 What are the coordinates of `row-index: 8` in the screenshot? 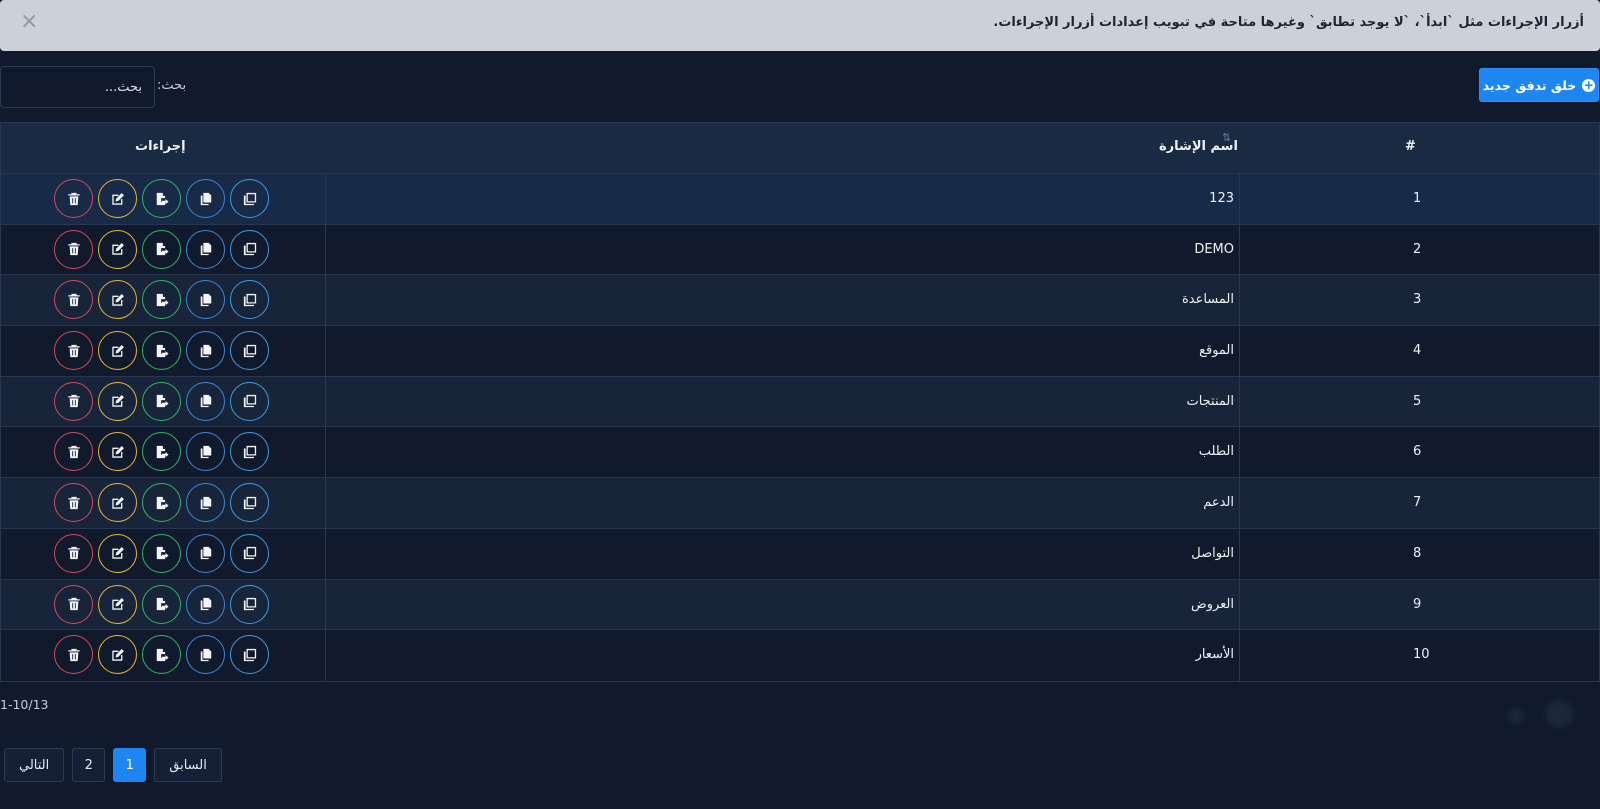 It's located at (1417, 553).